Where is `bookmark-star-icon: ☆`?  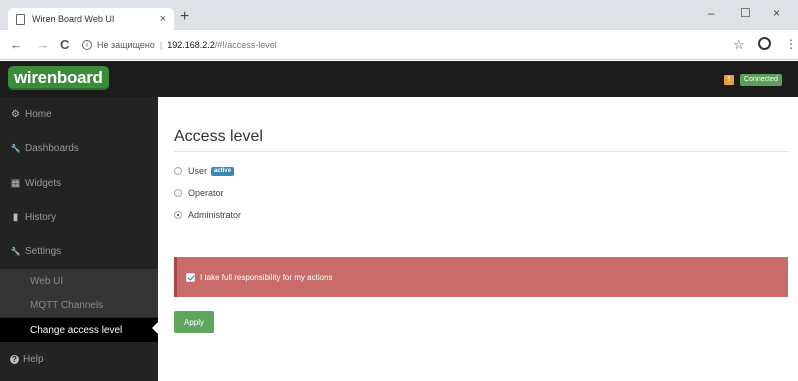 bookmark-star-icon: ☆ is located at coordinates (739, 45).